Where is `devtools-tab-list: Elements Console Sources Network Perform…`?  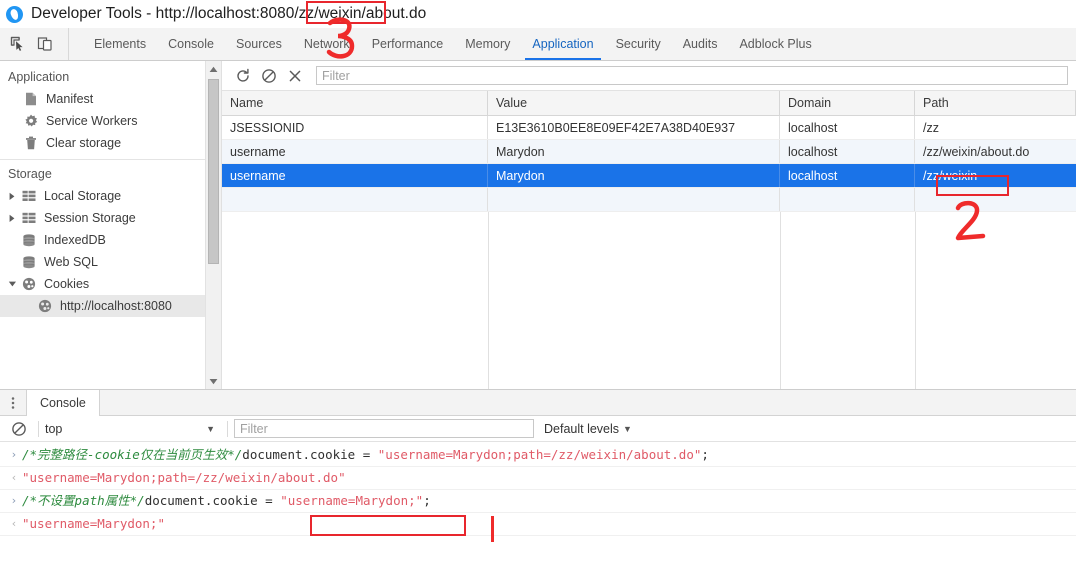
devtools-tab-list: Elements Console Sources Network Perform… is located at coordinates (446, 44).